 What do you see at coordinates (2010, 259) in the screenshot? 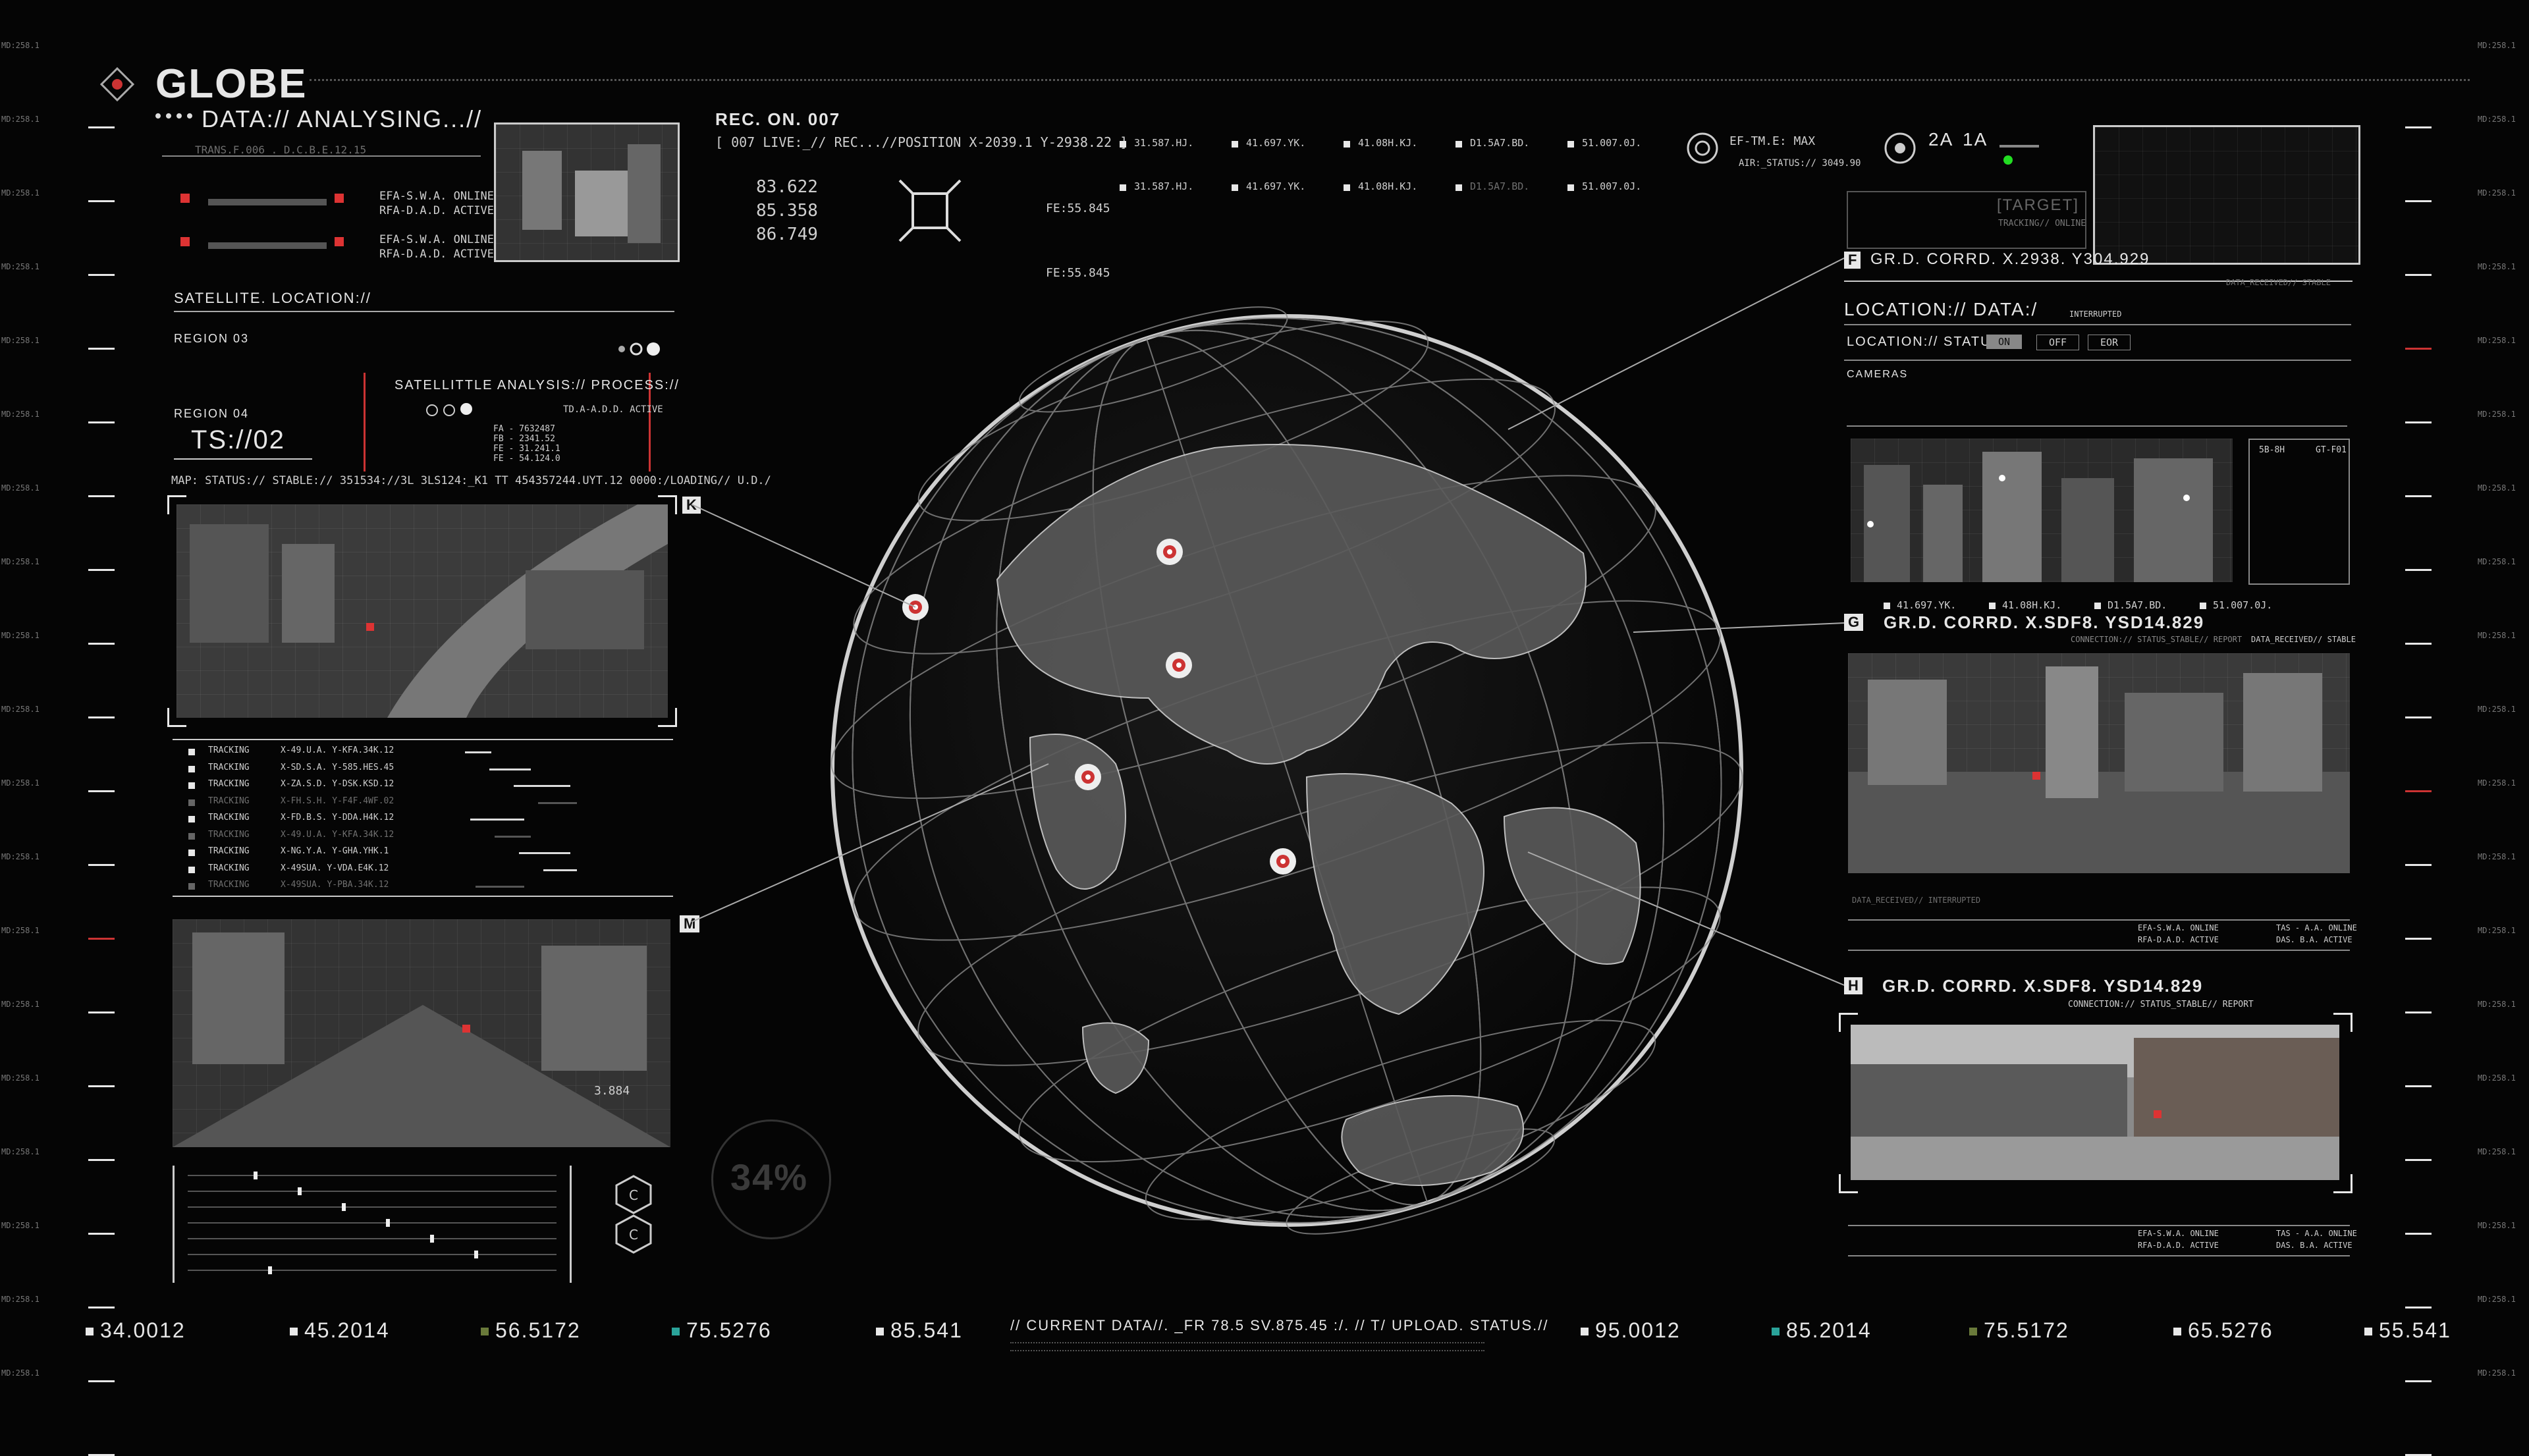
I see `corr-f: GR.D. CORRD. X.2938. Y304.929` at bounding box center [2010, 259].